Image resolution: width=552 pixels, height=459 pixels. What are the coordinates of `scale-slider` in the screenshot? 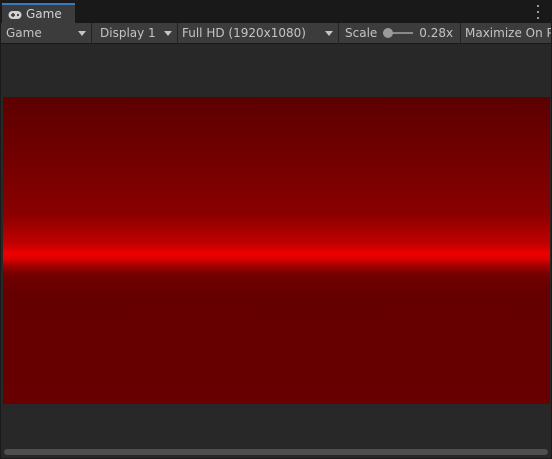 It's located at (398, 33).